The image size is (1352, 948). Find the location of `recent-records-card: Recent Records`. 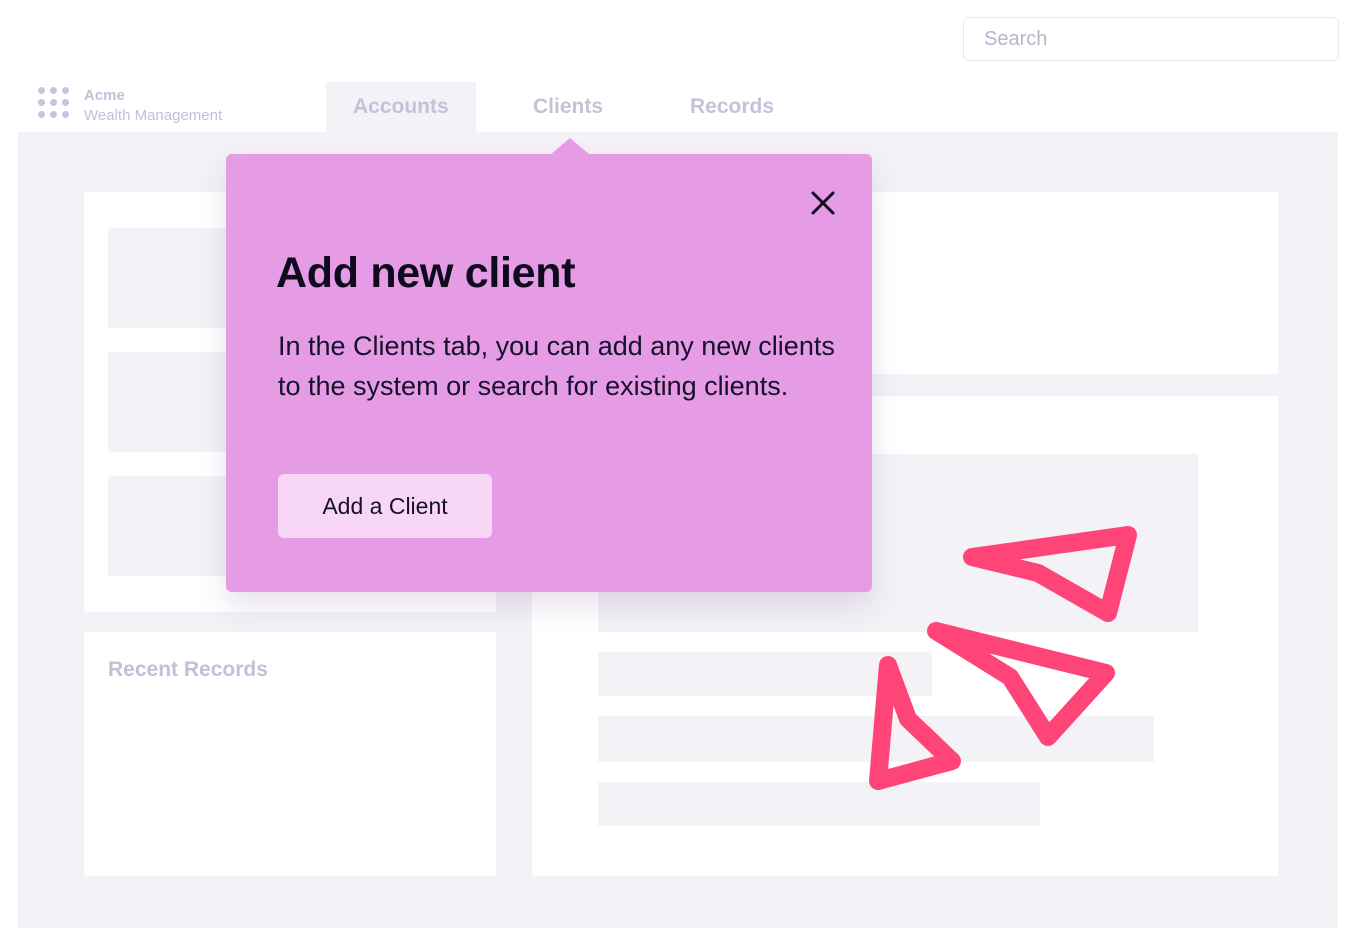

recent-records-card: Recent Records is located at coordinates (290, 754).